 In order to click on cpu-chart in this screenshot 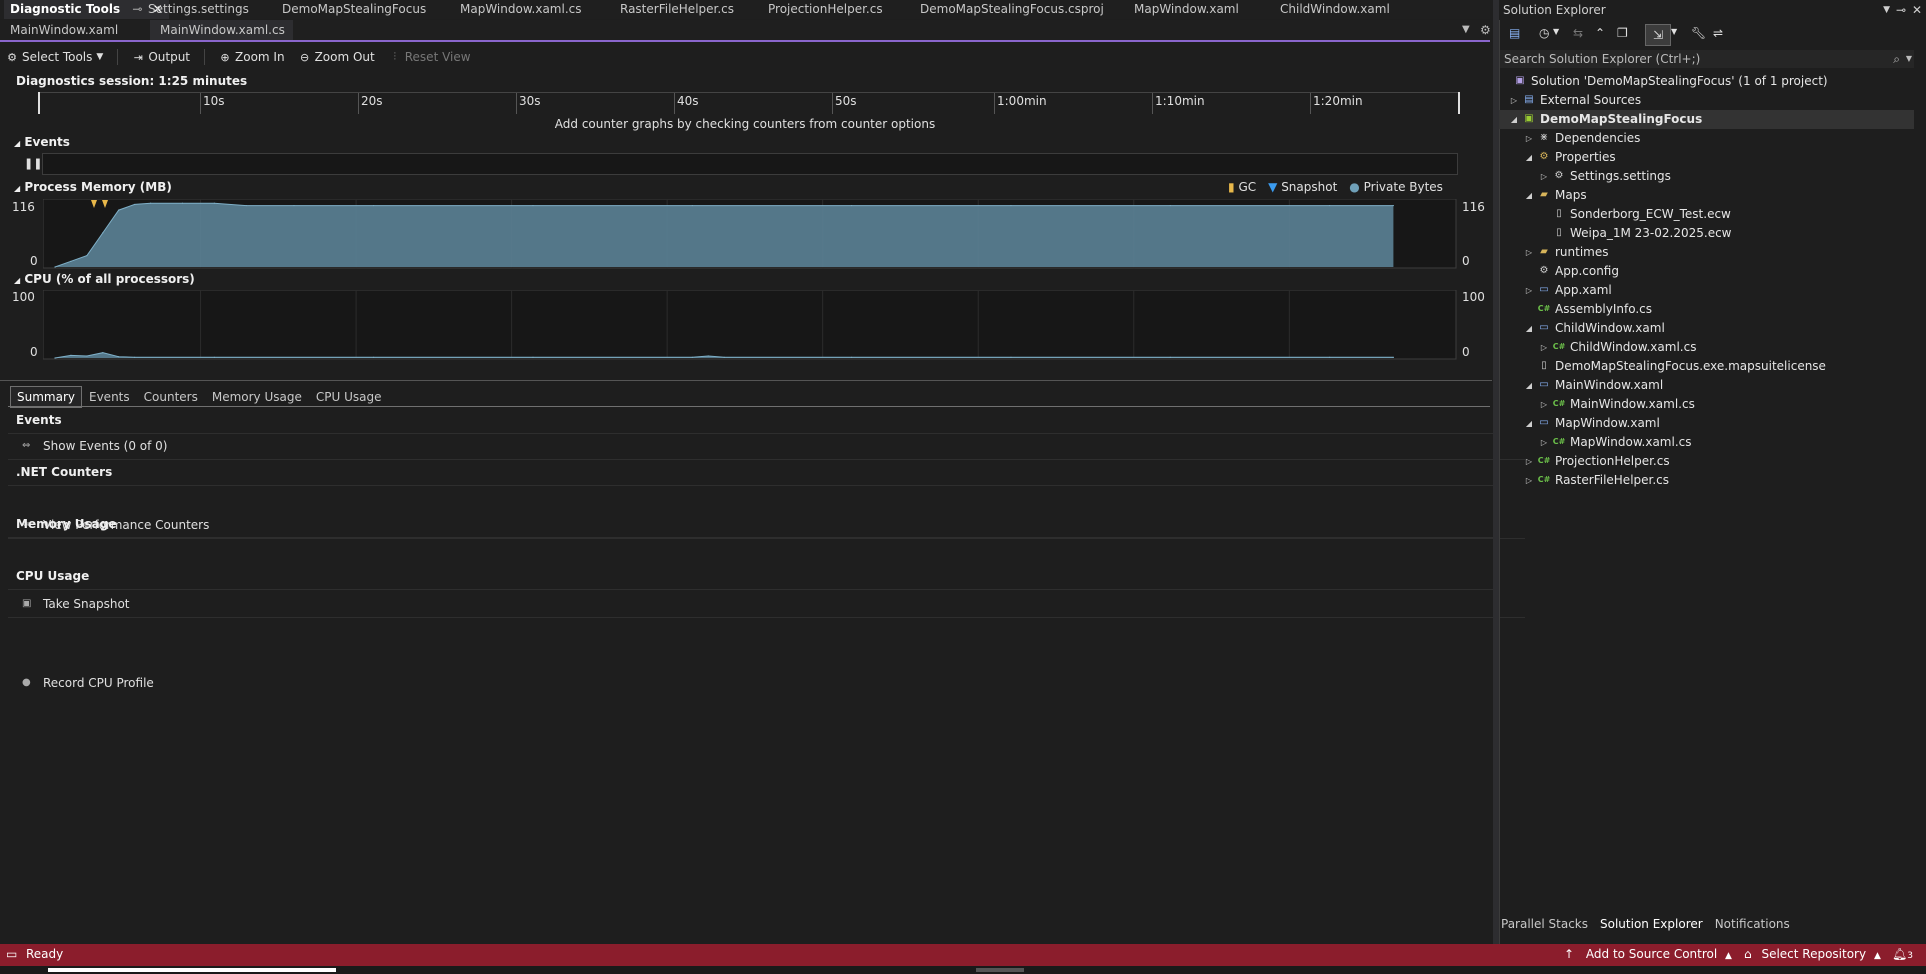, I will do `click(750, 325)`.